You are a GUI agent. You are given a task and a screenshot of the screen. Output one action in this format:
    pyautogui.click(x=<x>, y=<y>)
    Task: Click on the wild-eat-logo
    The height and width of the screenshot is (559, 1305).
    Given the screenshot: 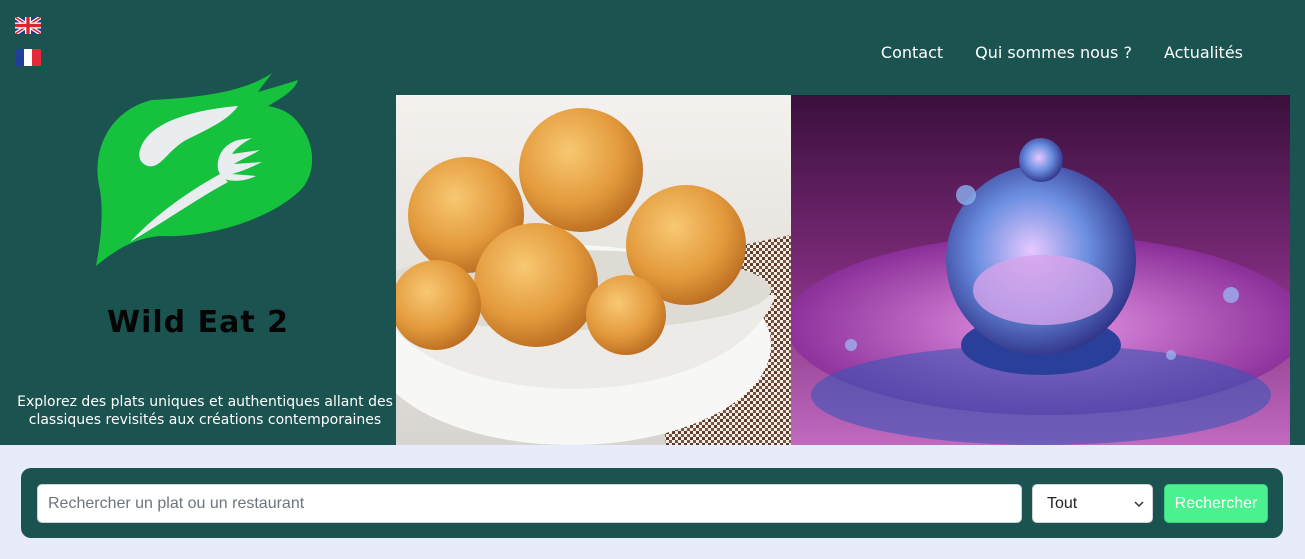 What is the action you would take?
    pyautogui.click(x=205, y=170)
    